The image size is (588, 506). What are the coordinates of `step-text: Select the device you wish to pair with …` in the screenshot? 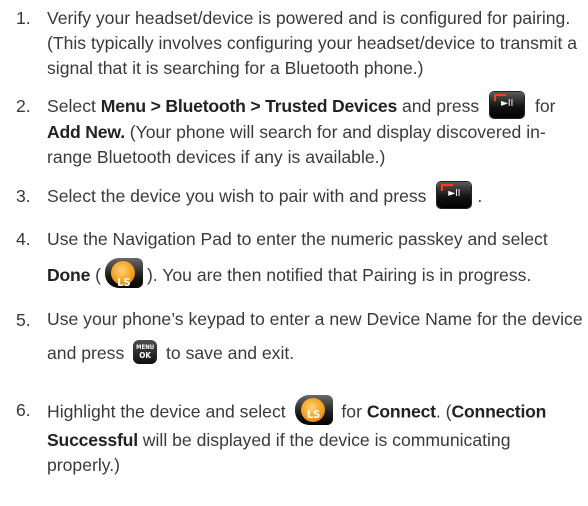 It's located at (317, 196).